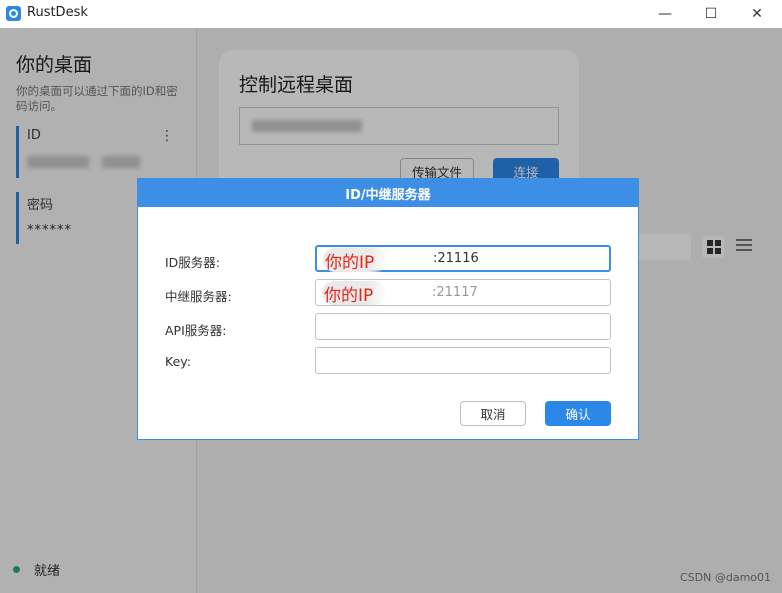 The width and height of the screenshot is (782, 593). Describe the element at coordinates (463, 326) in the screenshot. I see `api-server-input` at that location.